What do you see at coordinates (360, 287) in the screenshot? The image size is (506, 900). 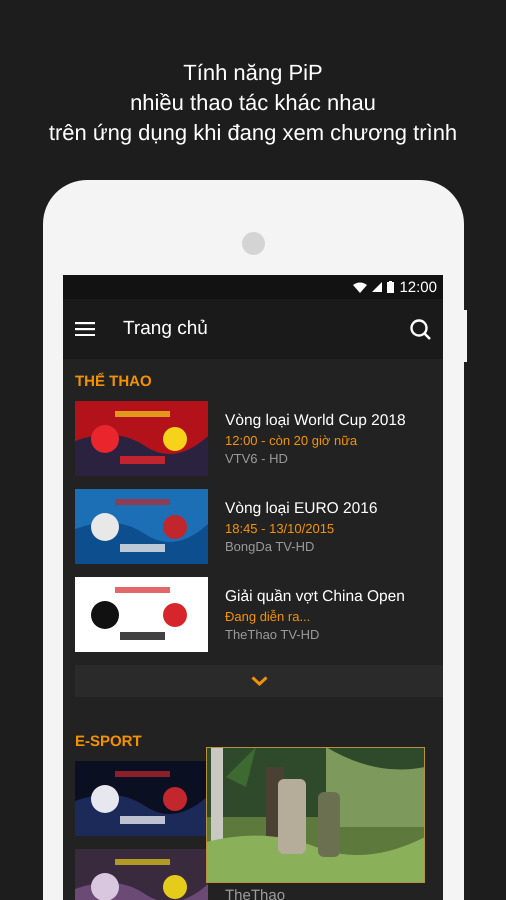 I see `wifi-icon` at bounding box center [360, 287].